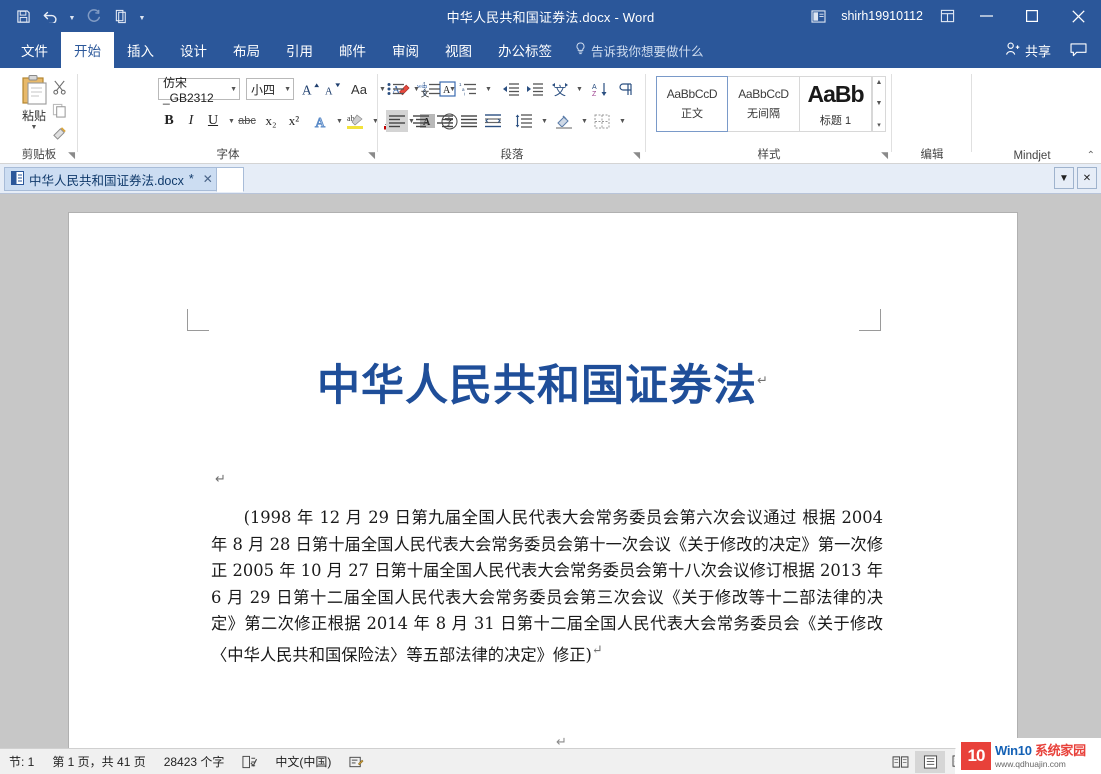  Describe the element at coordinates (333, 89) in the screenshot. I see `shrink-font-icon: A` at that location.